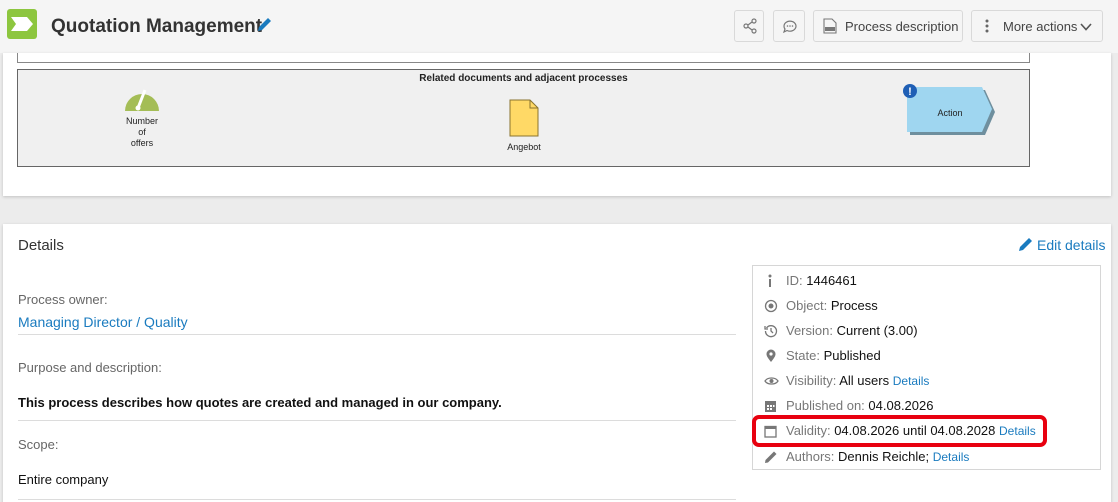 The image size is (1118, 502). What do you see at coordinates (524, 147) in the screenshot?
I see `document-label: Angebot` at bounding box center [524, 147].